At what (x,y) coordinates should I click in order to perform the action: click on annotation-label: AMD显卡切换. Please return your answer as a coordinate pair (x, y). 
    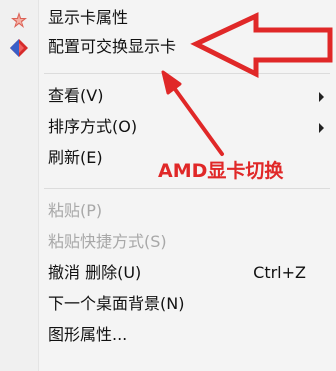
    Looking at the image, I should click on (221, 171).